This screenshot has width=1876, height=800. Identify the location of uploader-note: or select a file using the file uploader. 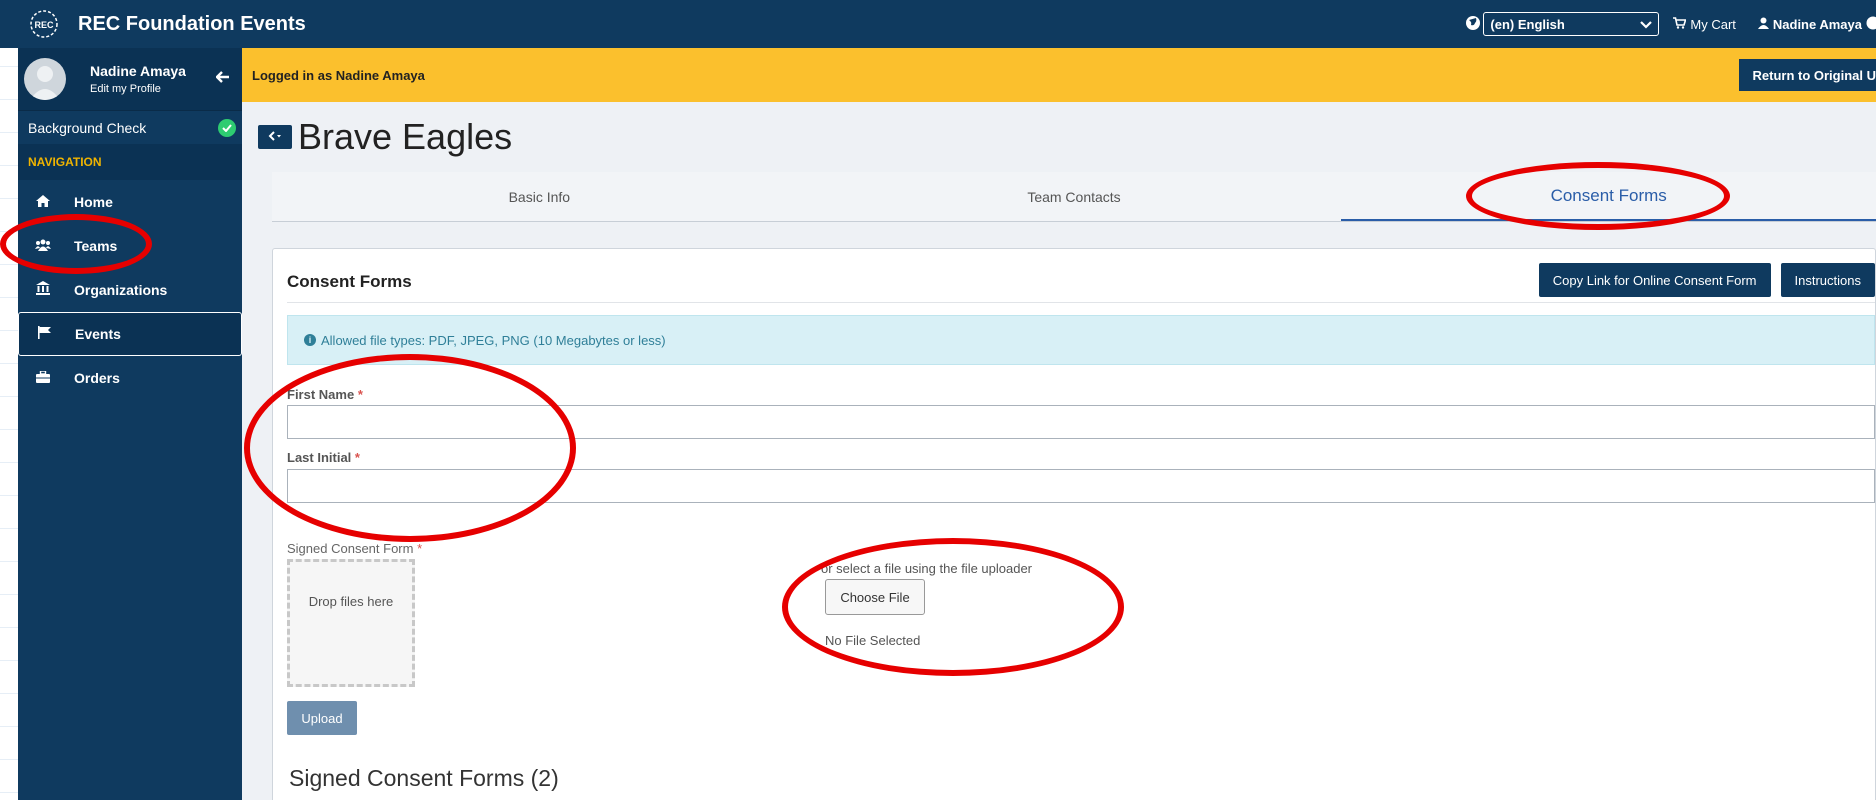
(927, 568).